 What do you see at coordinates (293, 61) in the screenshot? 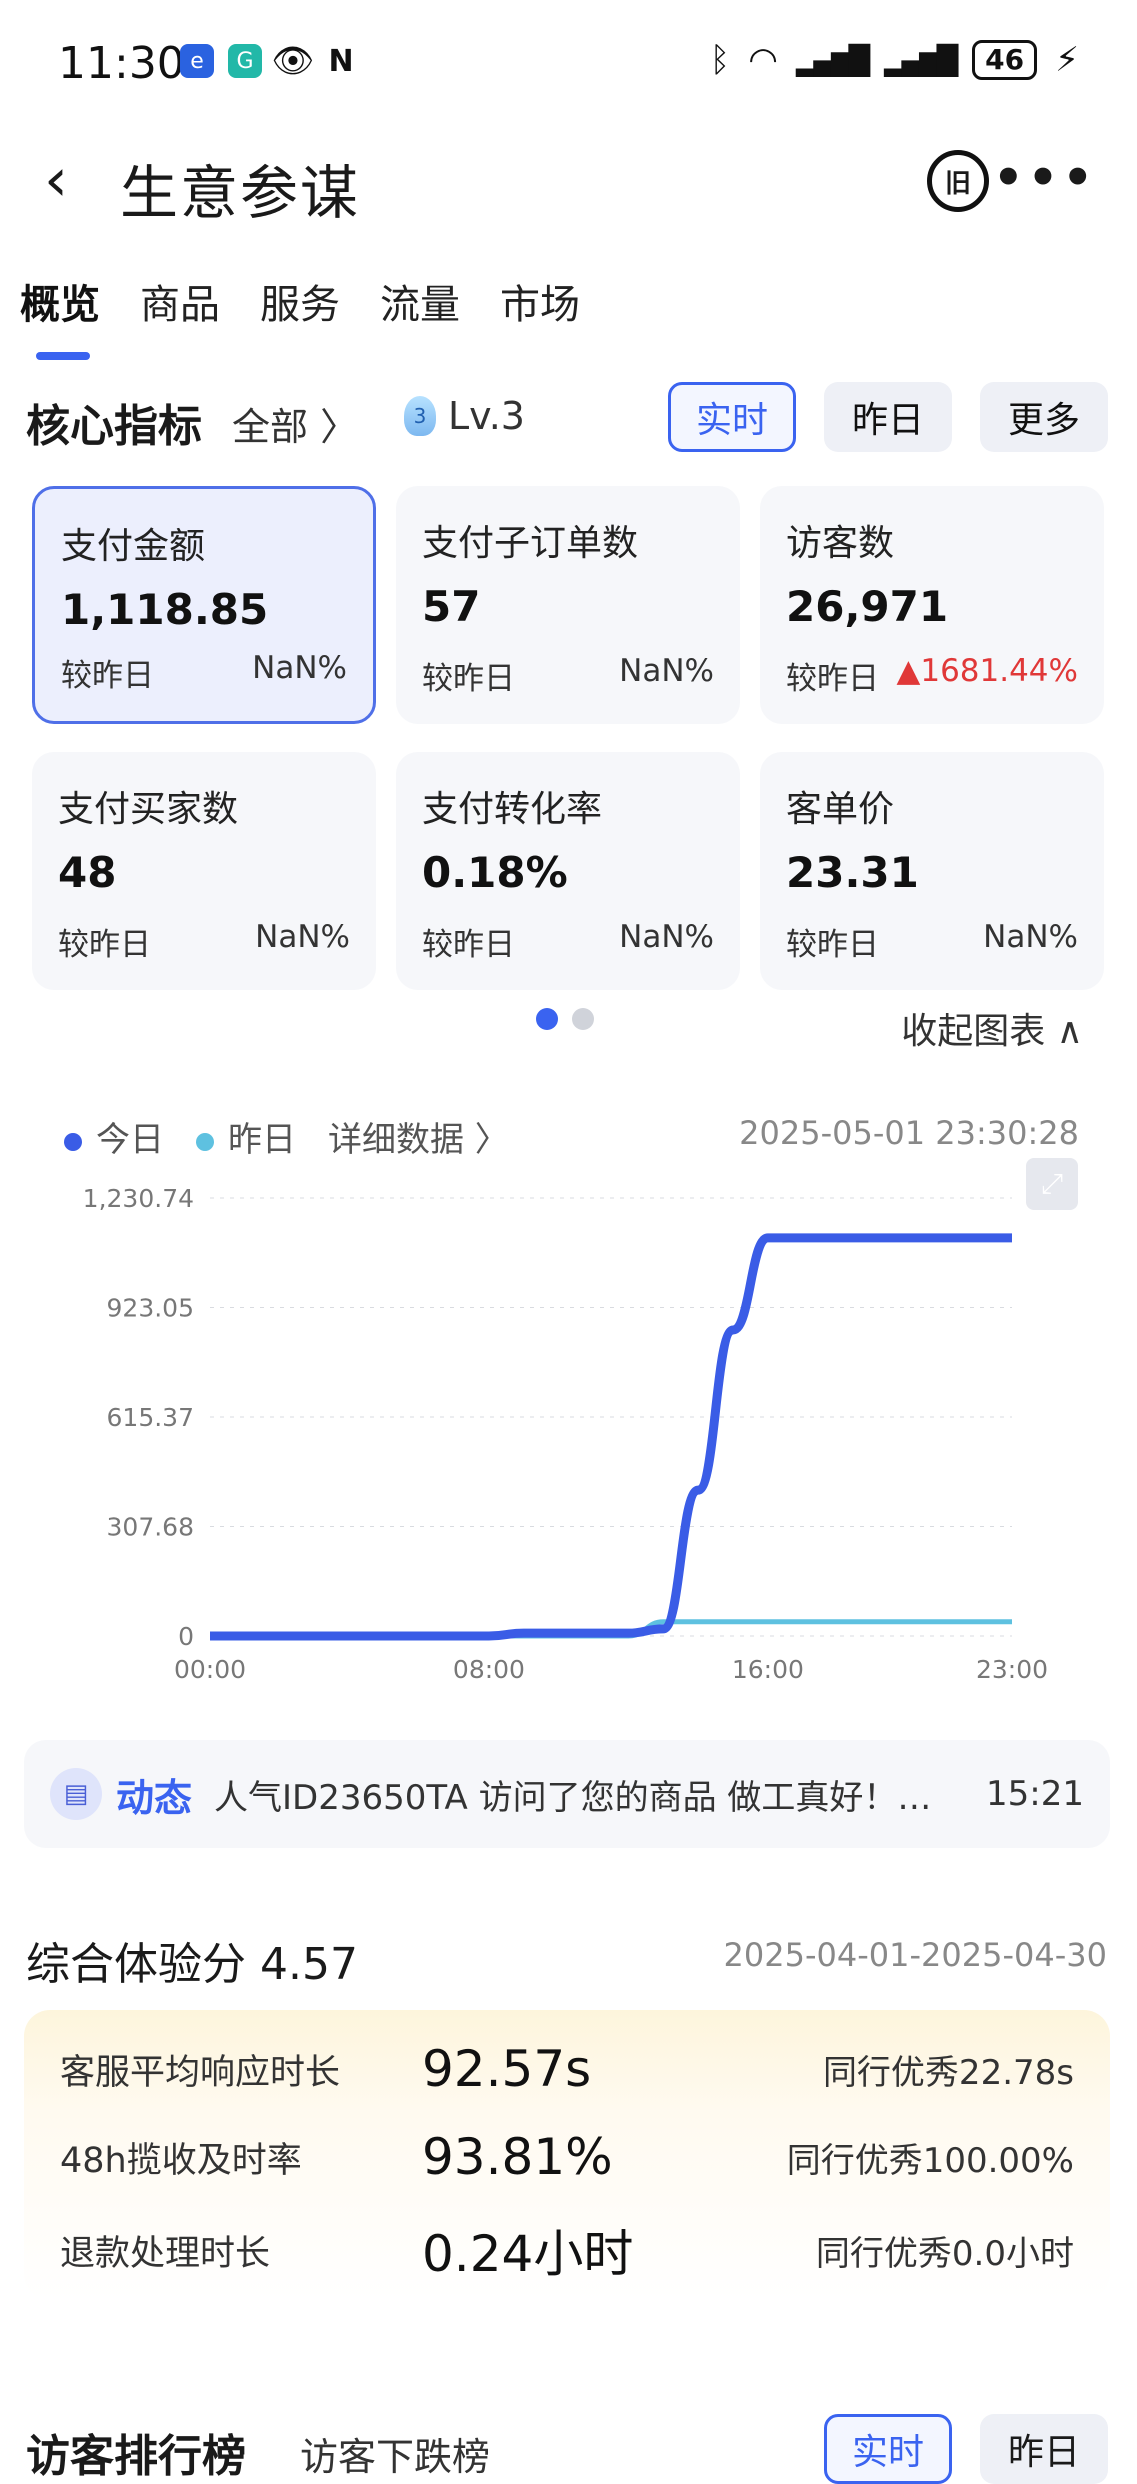
I see `eye-icon: 👁` at bounding box center [293, 61].